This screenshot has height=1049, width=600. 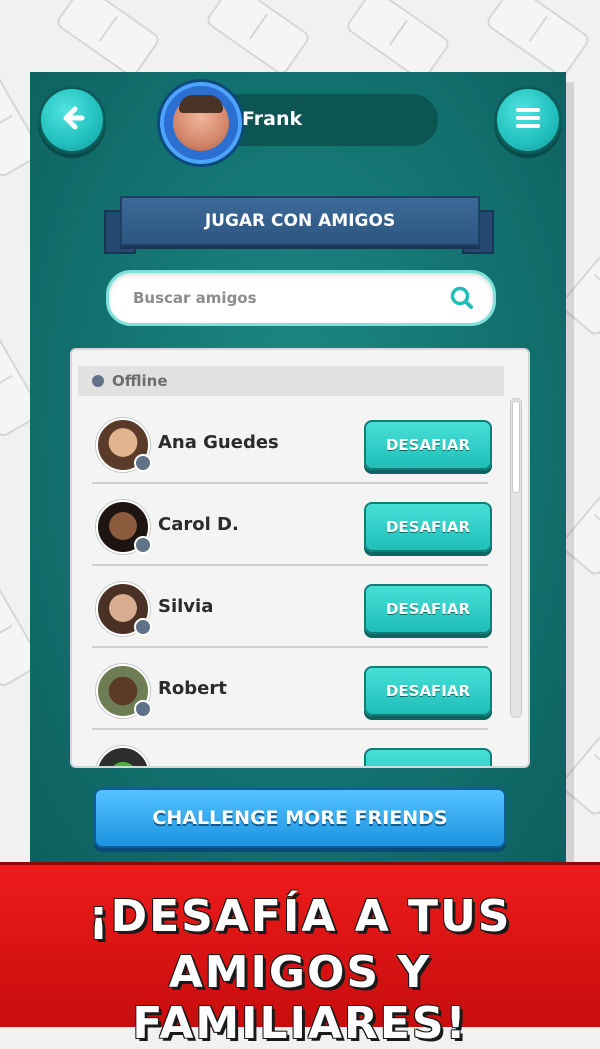 What do you see at coordinates (272, 119) in the screenshot?
I see `player-name: Frank` at bounding box center [272, 119].